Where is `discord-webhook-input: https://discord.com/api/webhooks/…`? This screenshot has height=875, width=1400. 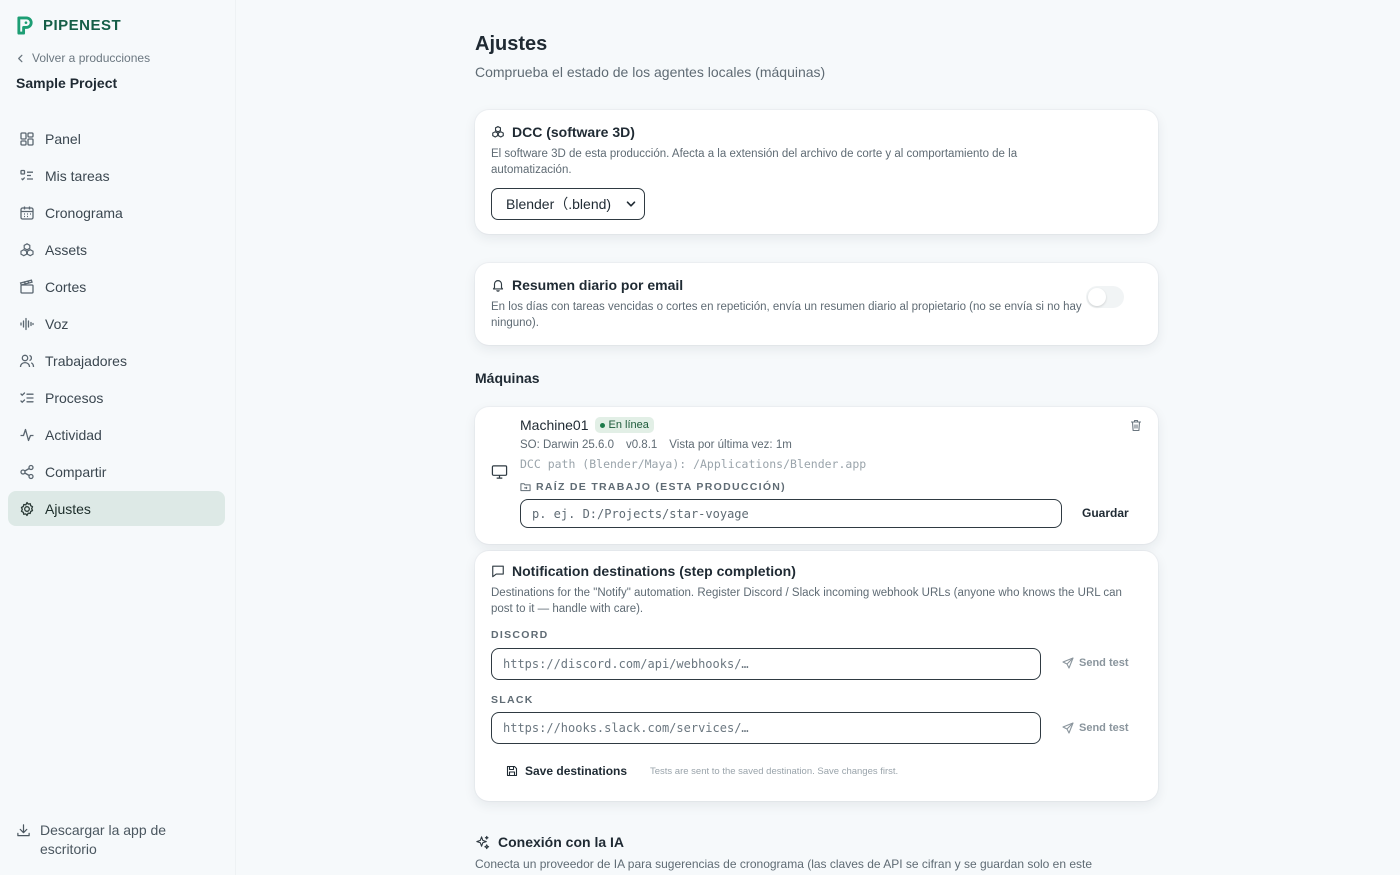
discord-webhook-input: https://discord.com/api/webhooks/… is located at coordinates (766, 664).